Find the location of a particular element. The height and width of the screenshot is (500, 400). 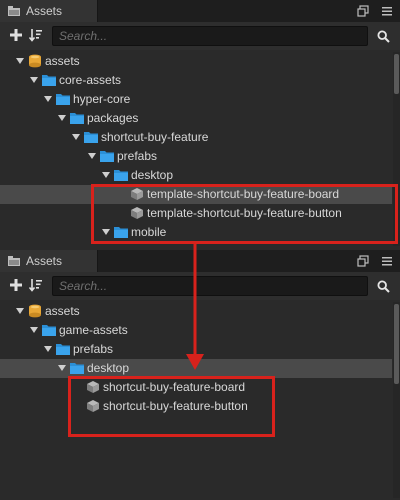

tree-row-label: shortcut-buy-feature-button is located at coordinates (175, 406).